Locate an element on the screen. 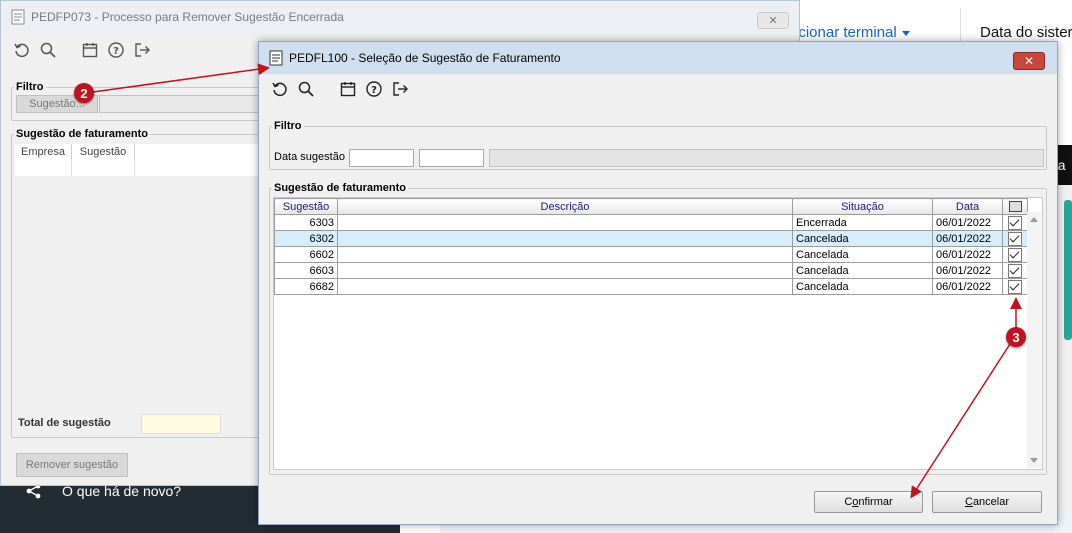  arrow-to-title is located at coordinates (181, 78).